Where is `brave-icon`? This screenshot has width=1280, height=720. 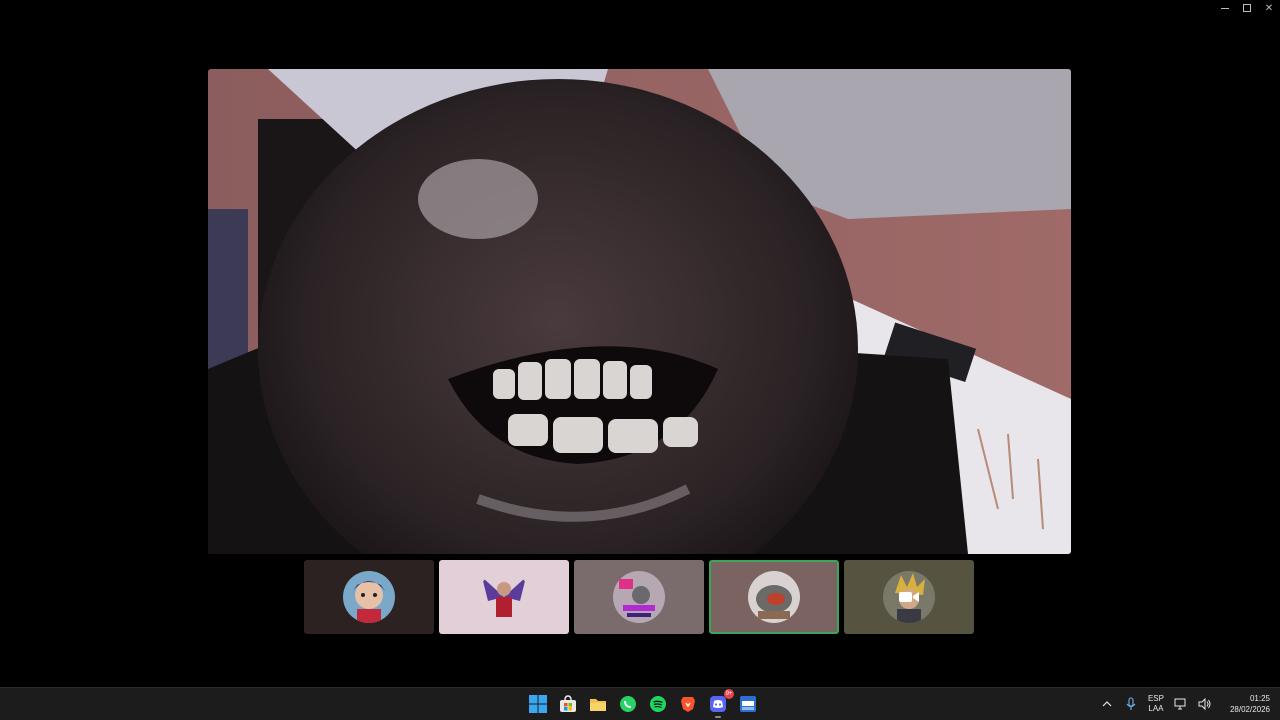 brave-icon is located at coordinates (688, 704).